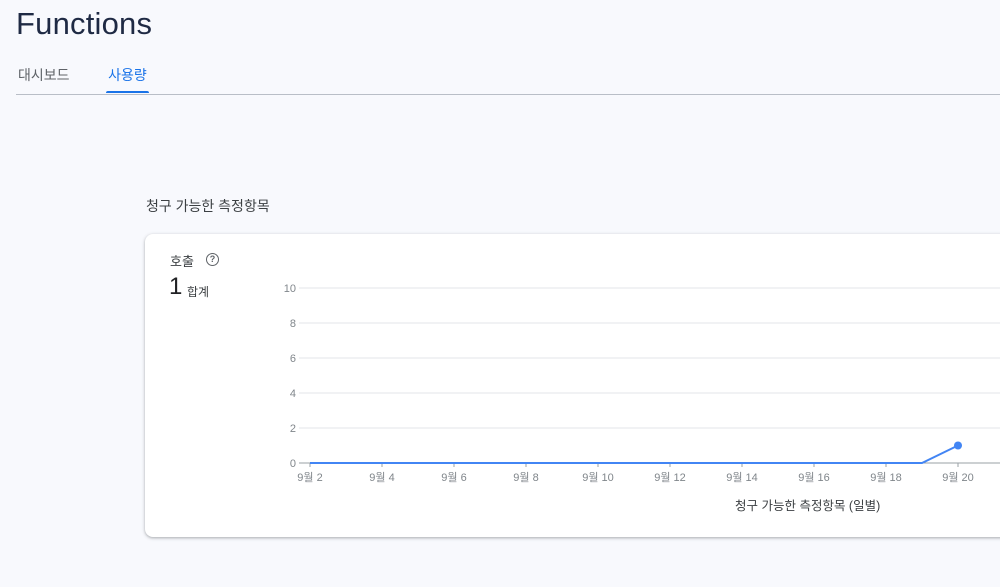  What do you see at coordinates (598, 477) in the screenshot?
I see `x-tick-label: 9월 10` at bounding box center [598, 477].